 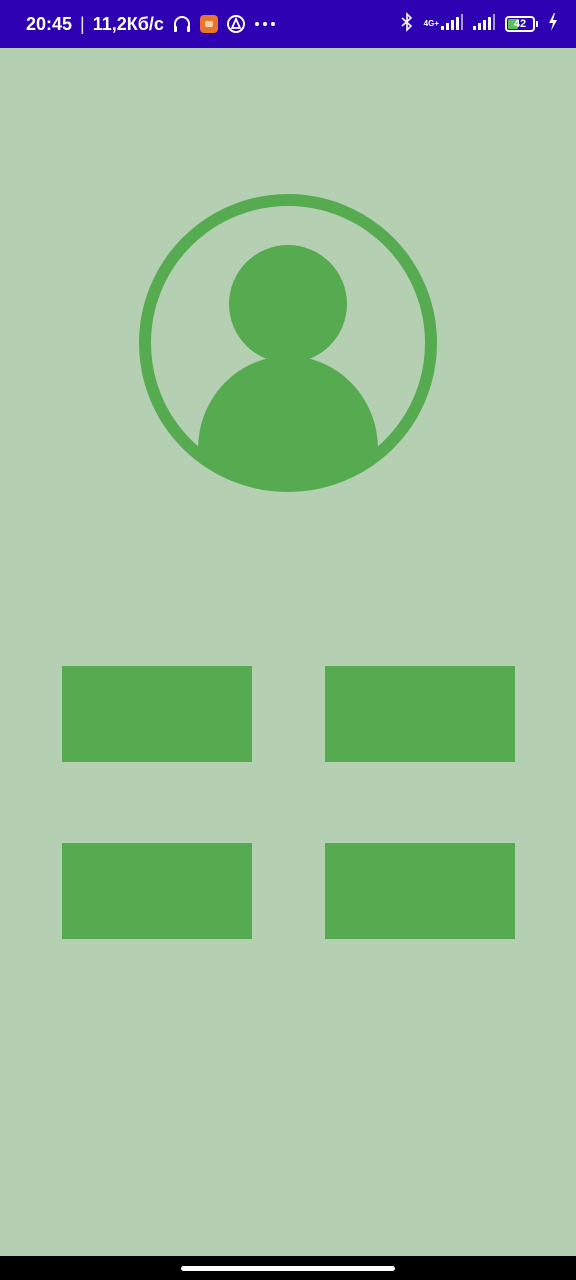 What do you see at coordinates (182, 24) in the screenshot?
I see `headphones-icon` at bounding box center [182, 24].